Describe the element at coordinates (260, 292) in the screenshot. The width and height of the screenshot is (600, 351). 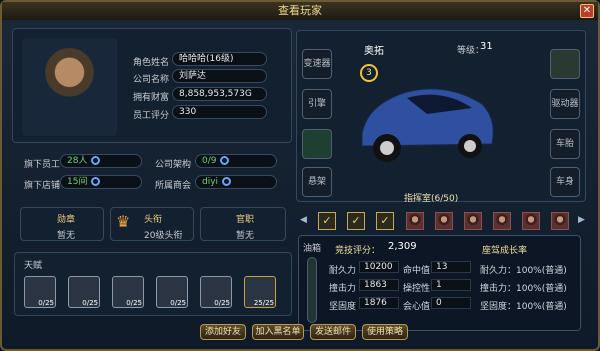
I see `talent-slot: 25/25` at that location.